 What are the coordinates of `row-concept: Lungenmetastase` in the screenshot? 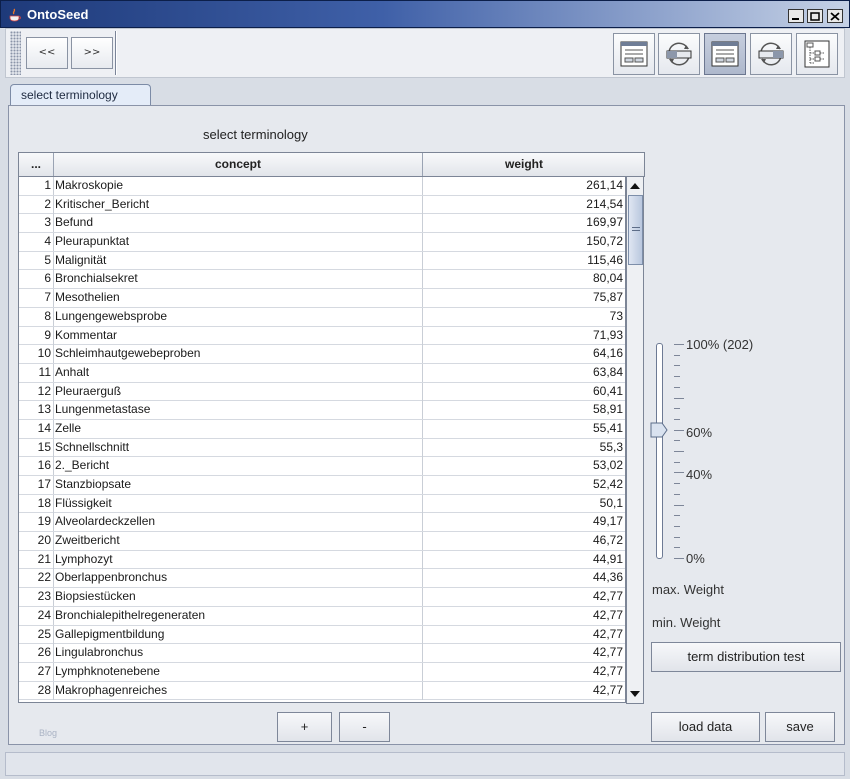 It's located at (238, 410).